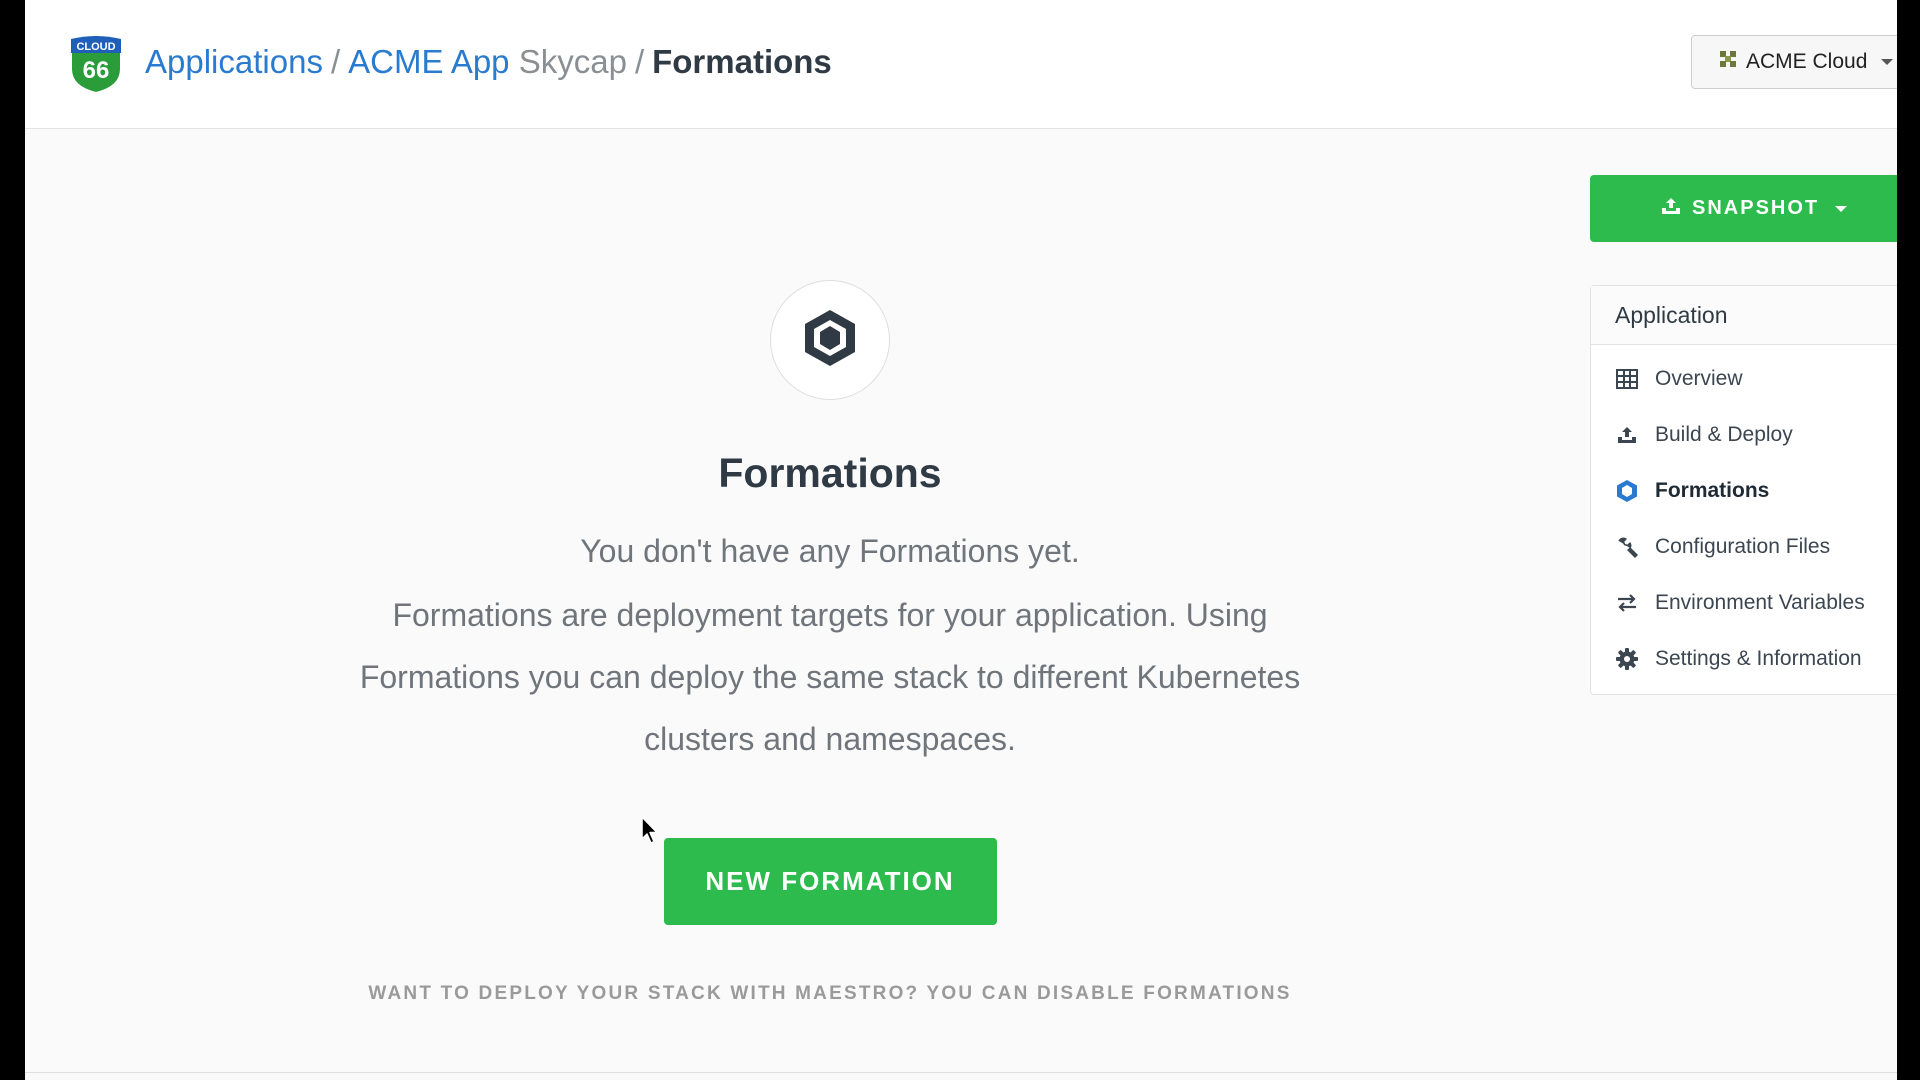 This screenshot has width=1920, height=1080. What do you see at coordinates (428, 61) in the screenshot?
I see `breadcrumb-app: ACME App` at bounding box center [428, 61].